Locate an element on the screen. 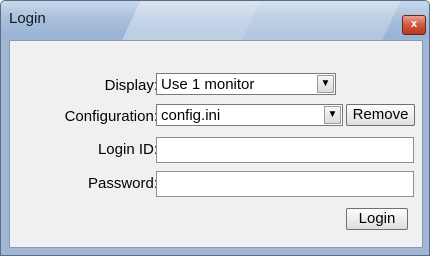  configuration-label: Configuration: is located at coordinates (111, 116).